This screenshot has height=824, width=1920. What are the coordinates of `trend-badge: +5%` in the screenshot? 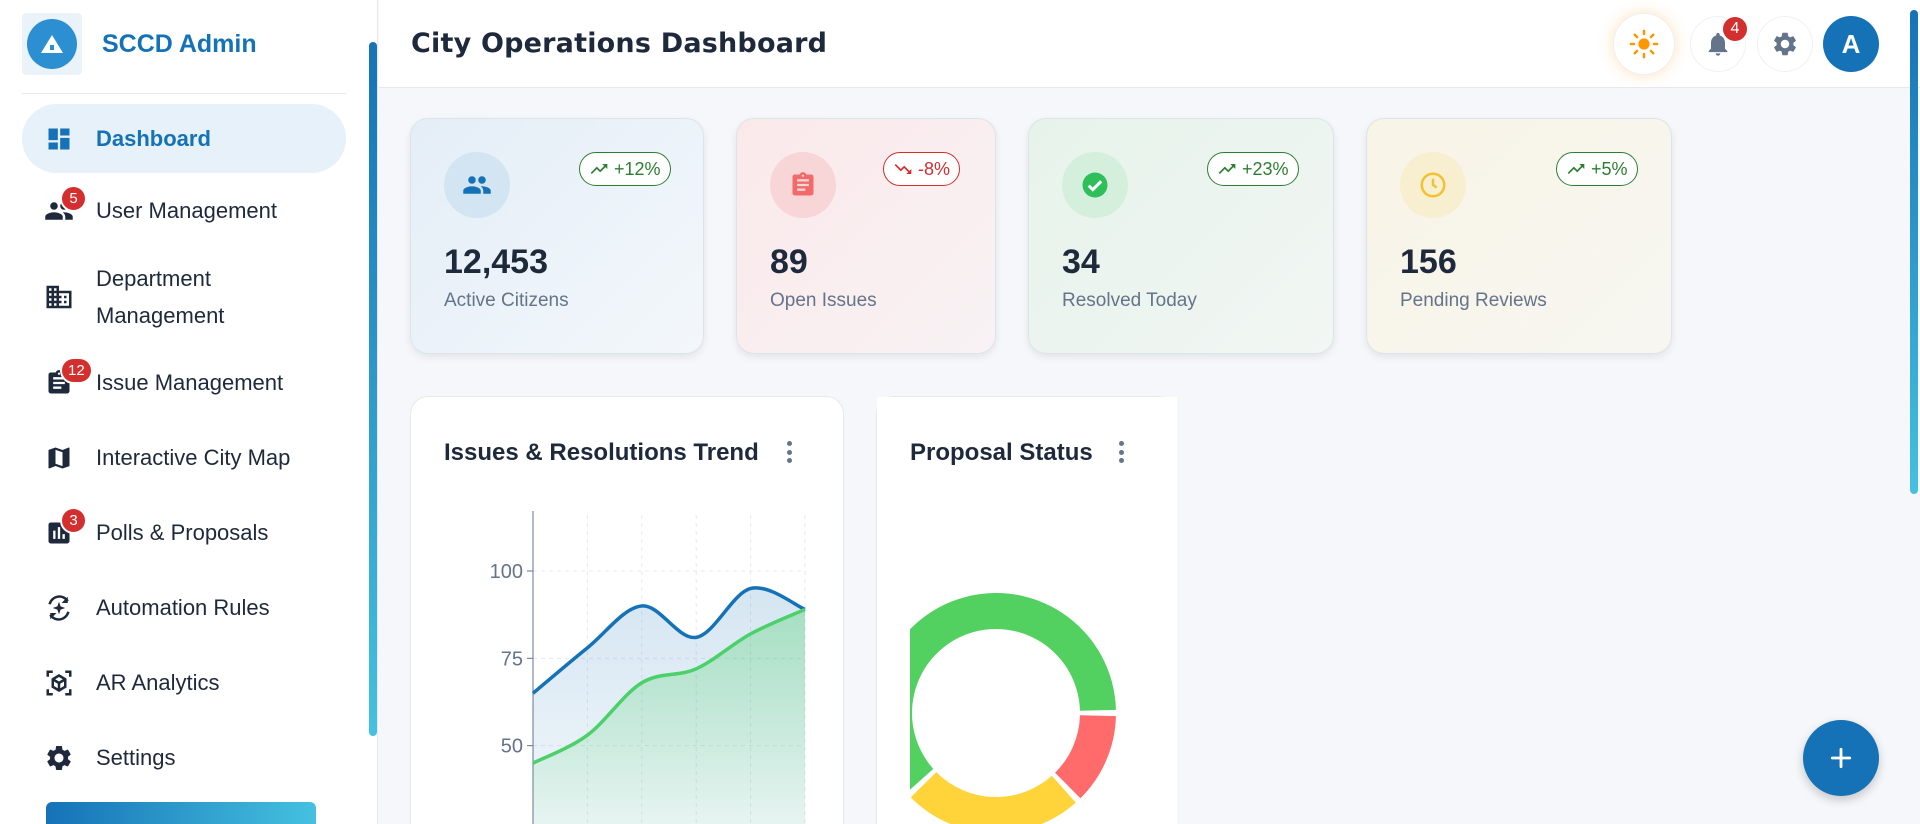 It's located at (1597, 169).